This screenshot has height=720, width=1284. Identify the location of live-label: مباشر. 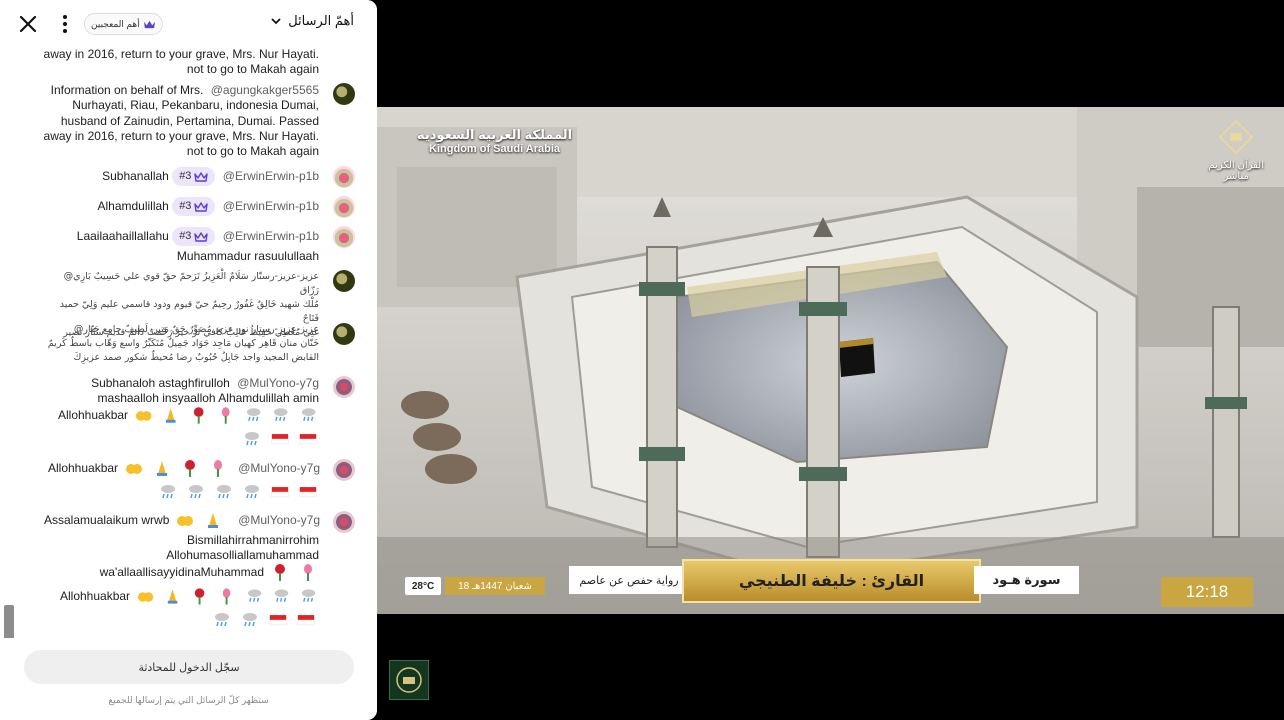
(1236, 176).